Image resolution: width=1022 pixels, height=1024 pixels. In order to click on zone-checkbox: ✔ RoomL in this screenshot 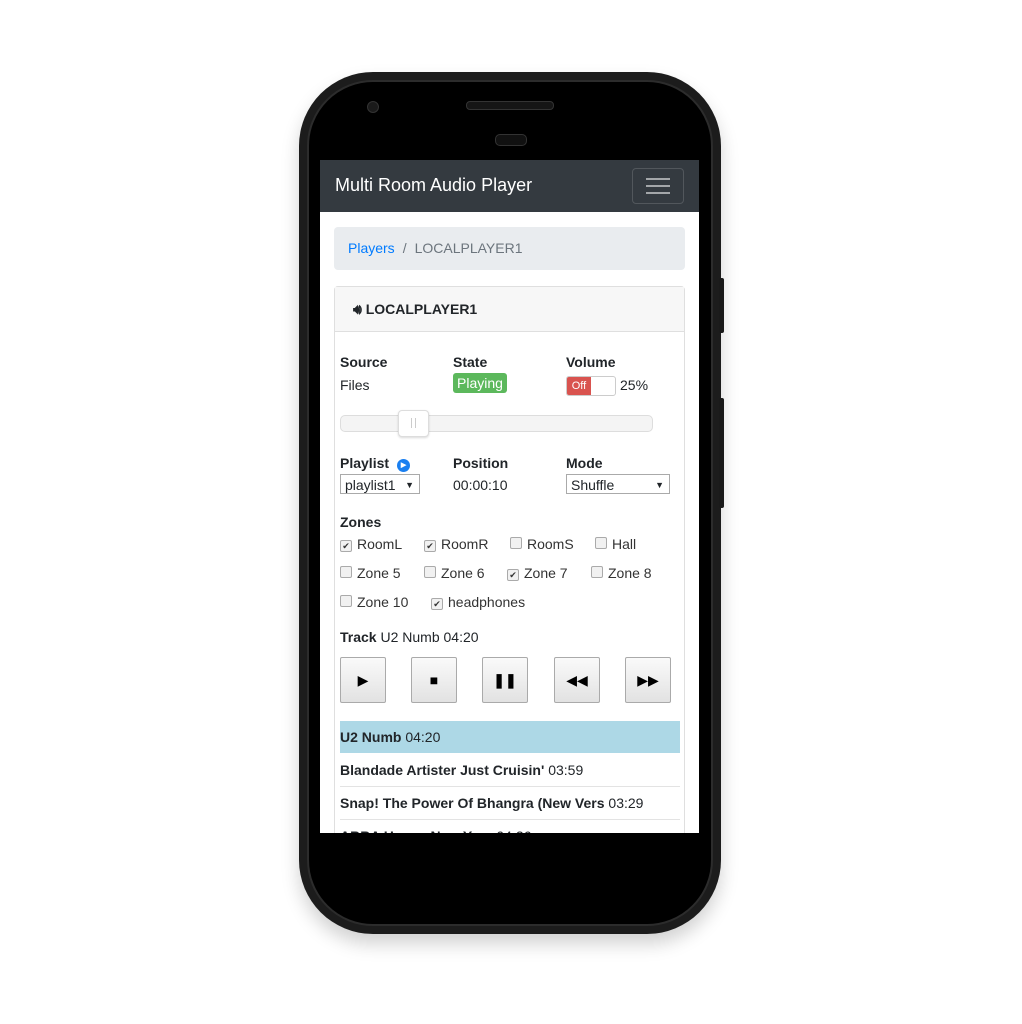, I will do `click(371, 544)`.